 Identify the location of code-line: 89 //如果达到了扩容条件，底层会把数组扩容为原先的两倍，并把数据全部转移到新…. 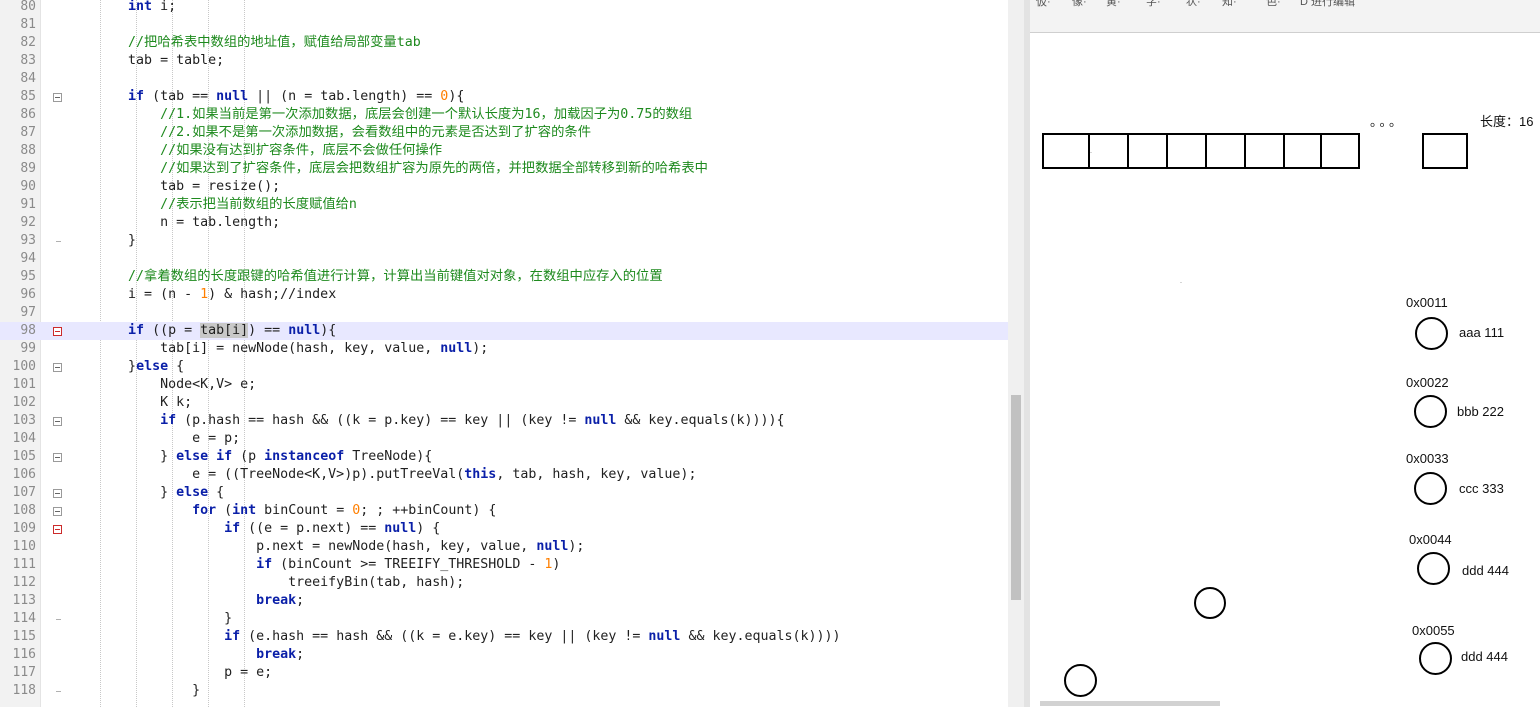
(504, 169).